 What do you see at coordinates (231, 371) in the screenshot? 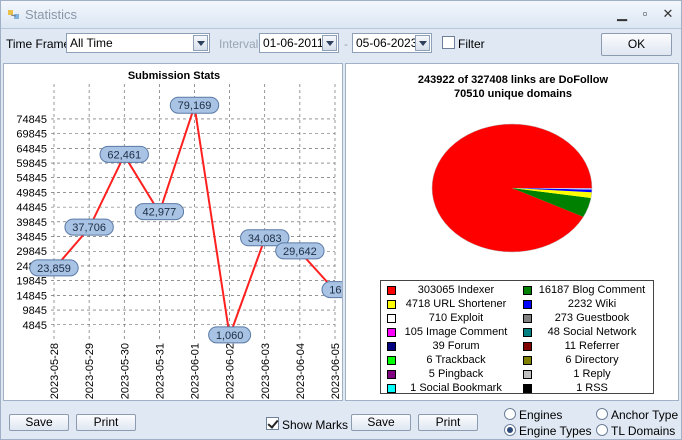
I see `x-tick-label: 2023-06-02` at bounding box center [231, 371].